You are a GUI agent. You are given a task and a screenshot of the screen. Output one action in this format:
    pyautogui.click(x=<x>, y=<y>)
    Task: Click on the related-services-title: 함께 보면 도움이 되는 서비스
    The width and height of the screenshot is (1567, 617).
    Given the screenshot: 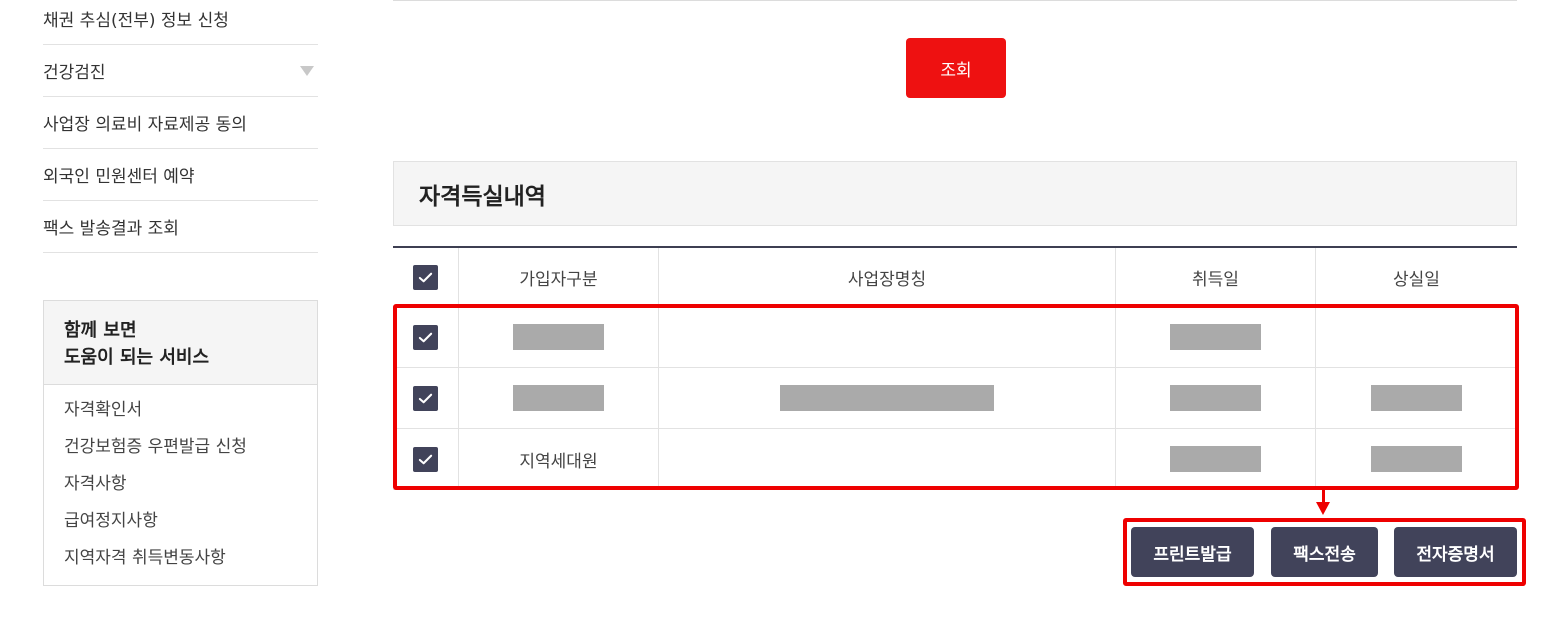 What is the action you would take?
    pyautogui.click(x=180, y=343)
    